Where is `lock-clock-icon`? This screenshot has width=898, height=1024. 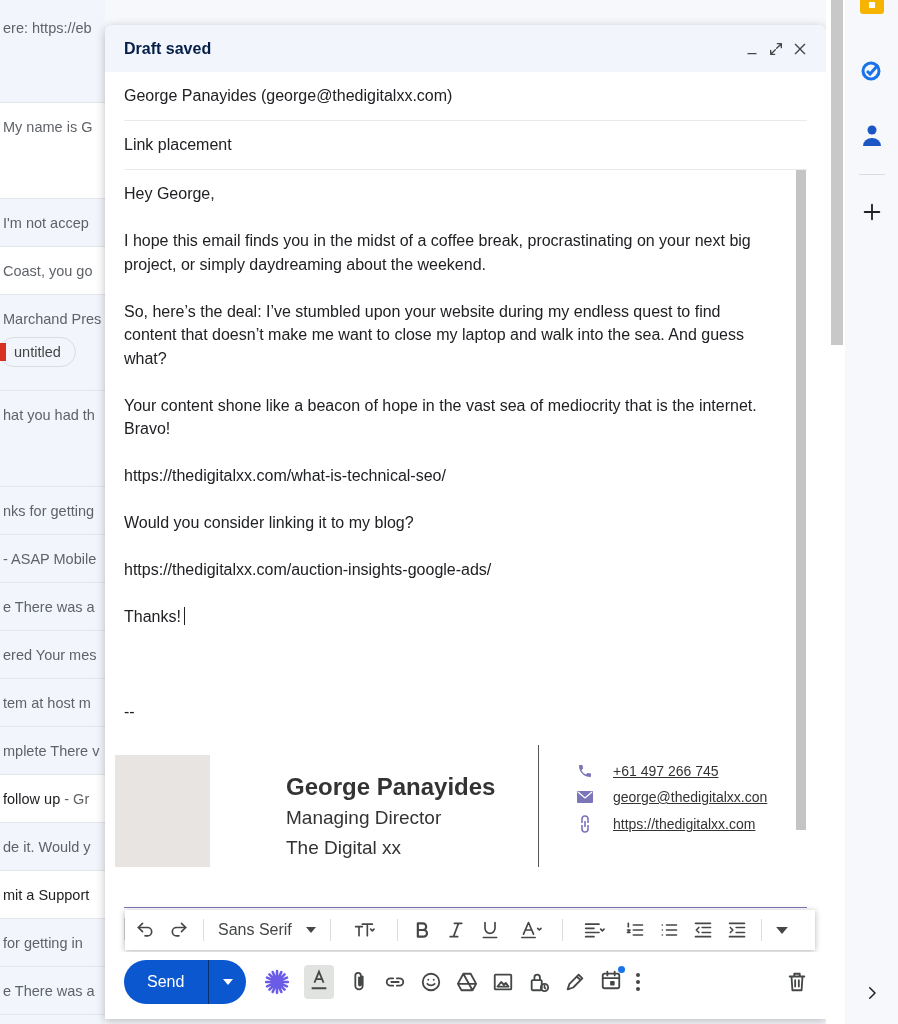
lock-clock-icon is located at coordinates (539, 982).